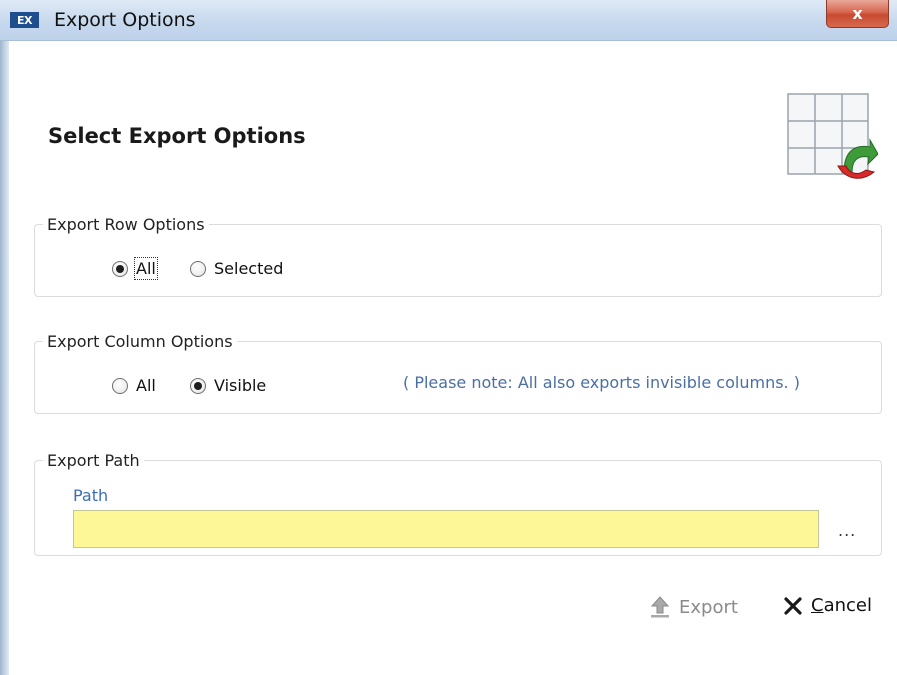 The width and height of the screenshot is (897, 675). What do you see at coordinates (134, 385) in the screenshot?
I see `column-all-radio: All` at bounding box center [134, 385].